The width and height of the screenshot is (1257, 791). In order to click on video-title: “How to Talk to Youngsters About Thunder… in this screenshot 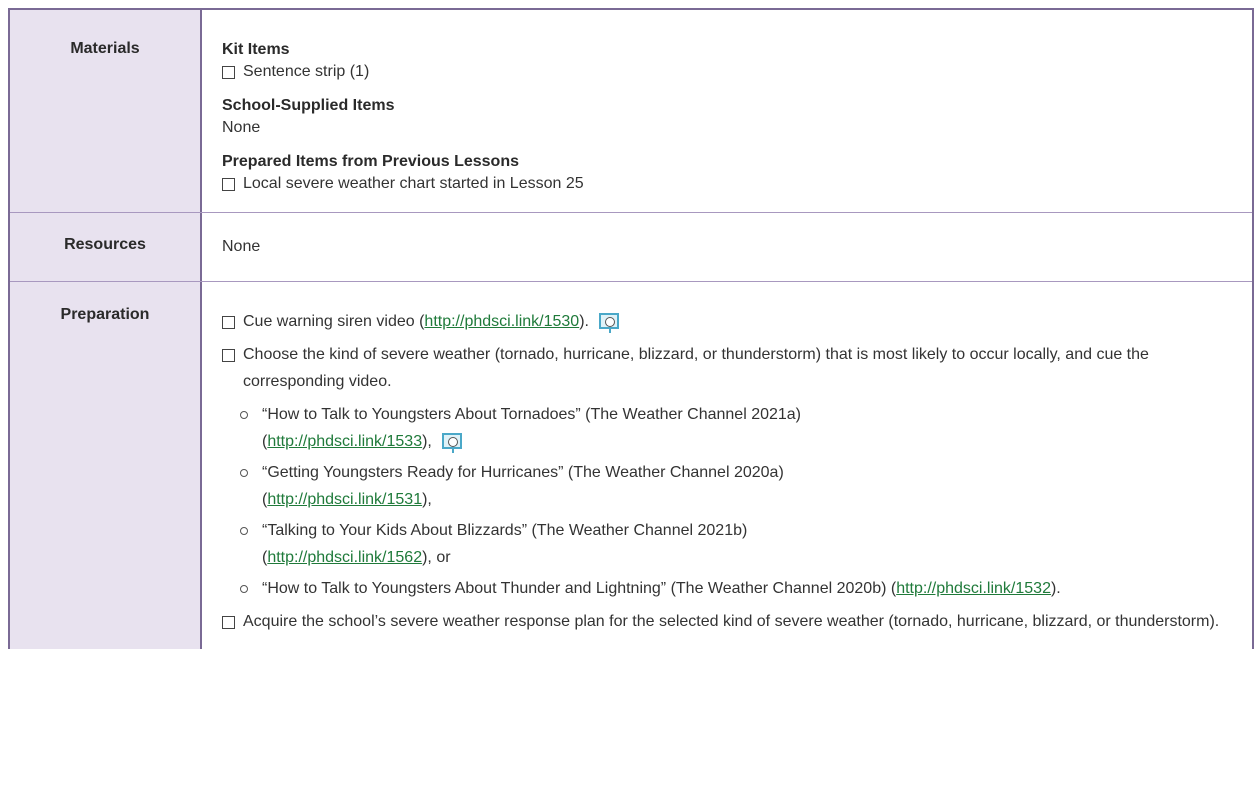, I will do `click(574, 588)`.